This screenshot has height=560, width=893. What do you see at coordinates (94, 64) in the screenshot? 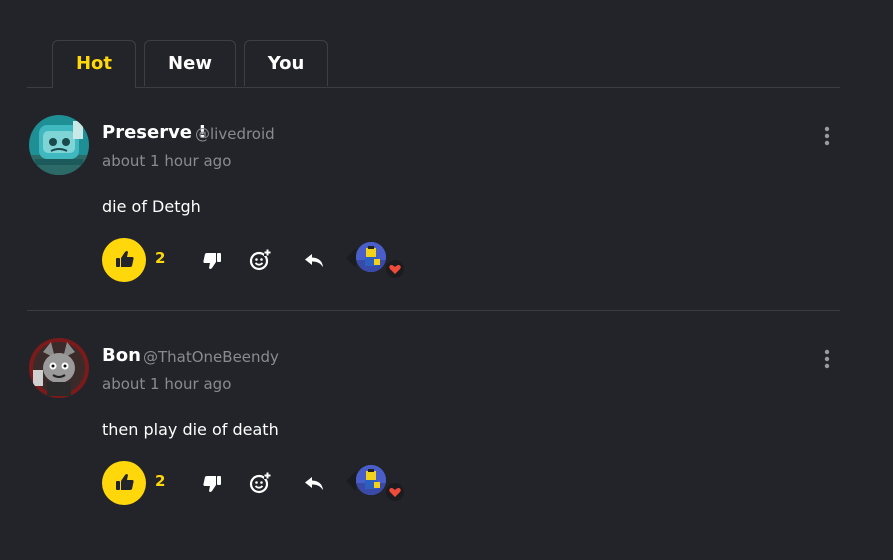
I see `tab-hot: Hot` at bounding box center [94, 64].